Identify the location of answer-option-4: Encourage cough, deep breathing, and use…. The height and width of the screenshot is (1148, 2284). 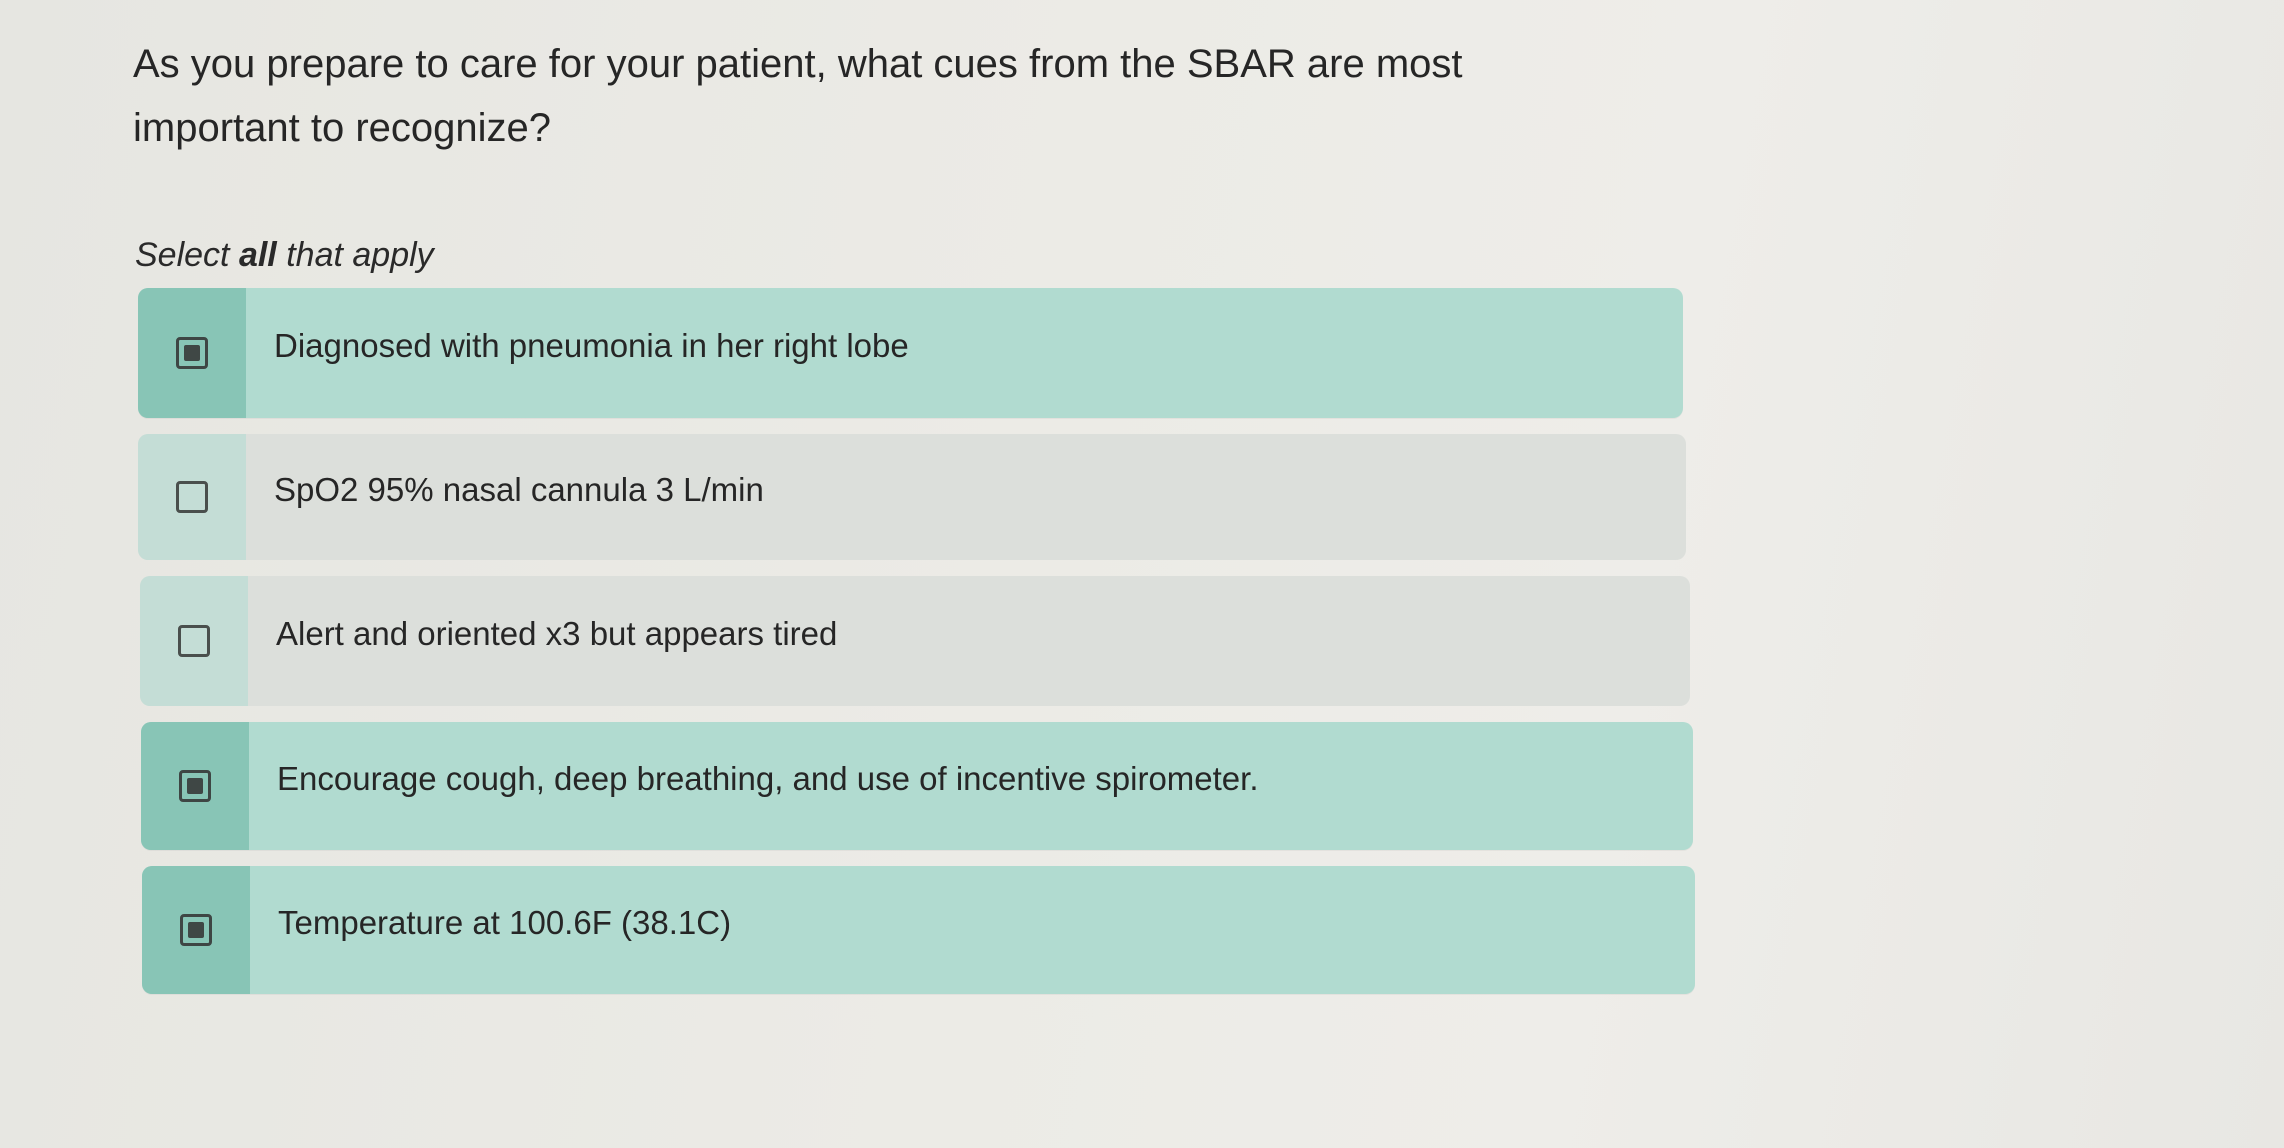
(917, 786).